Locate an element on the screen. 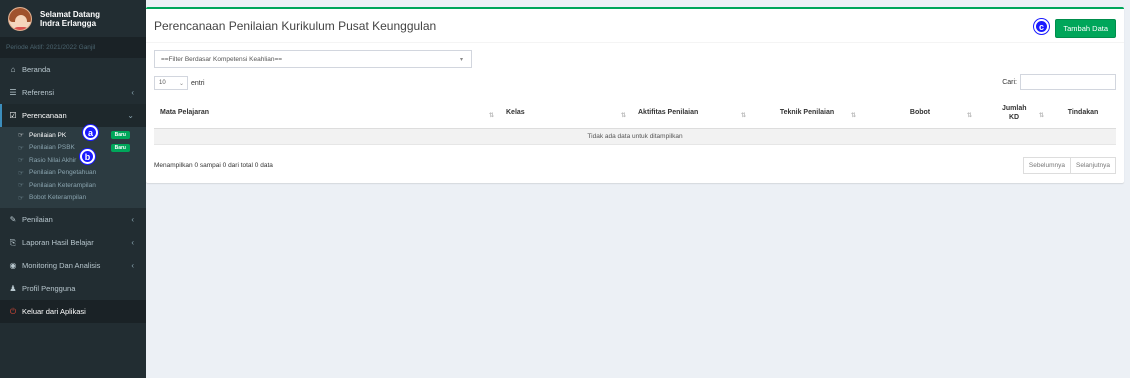  add-data-button: Tambah Data is located at coordinates (1085, 28).